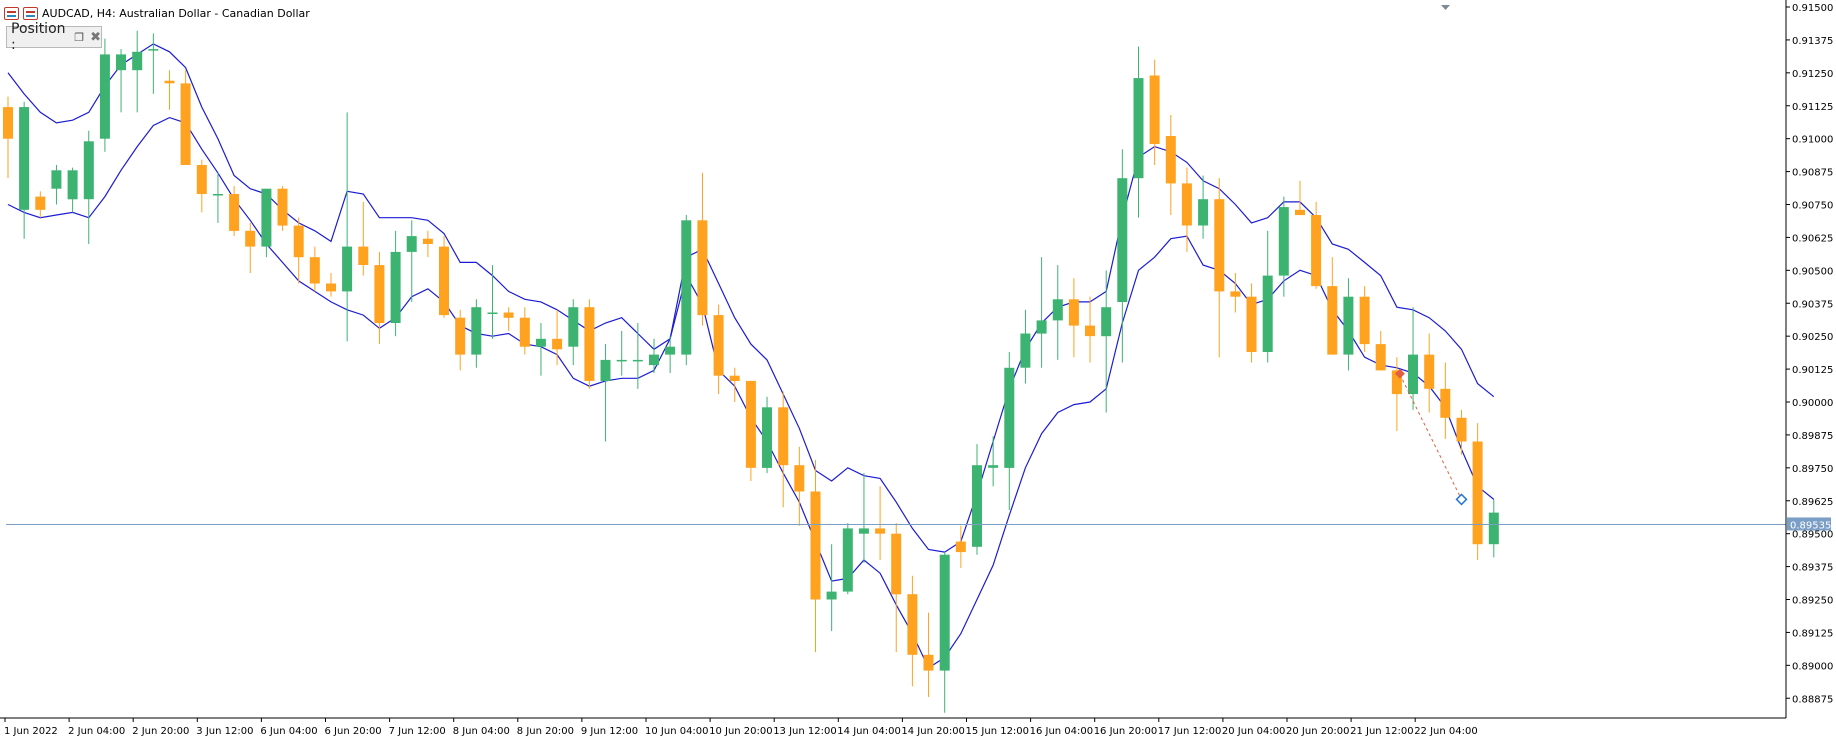 This screenshot has width=1836, height=742. What do you see at coordinates (805, 731) in the screenshot?
I see `x-tick-label: 13 Jun 12:00` at bounding box center [805, 731].